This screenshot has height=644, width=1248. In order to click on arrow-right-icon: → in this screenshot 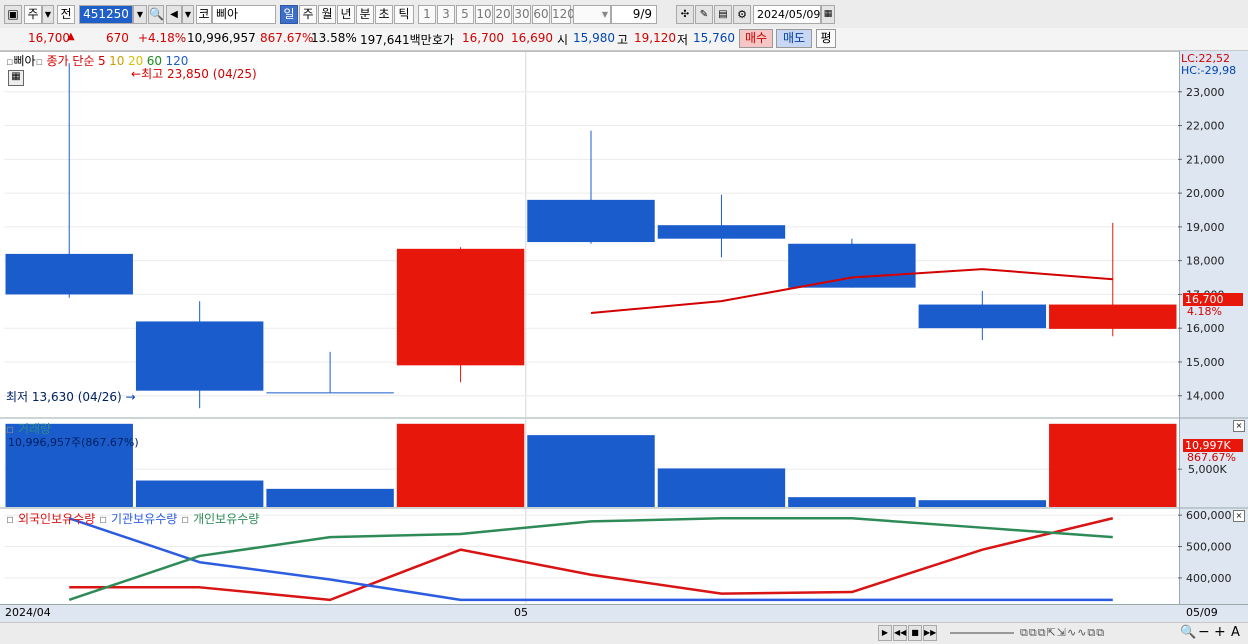, I will do `click(130, 397)`.